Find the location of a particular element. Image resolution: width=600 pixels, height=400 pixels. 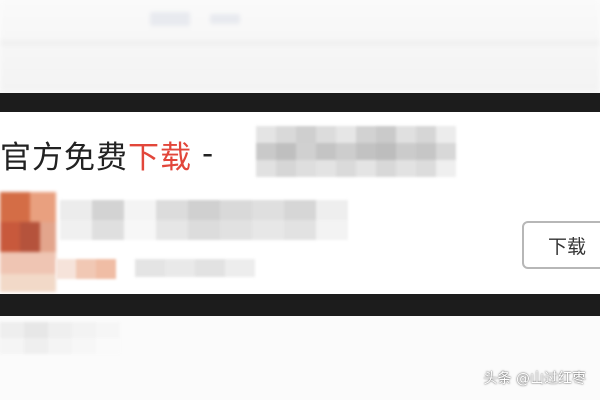

censored-app-name is located at coordinates (204, 220).